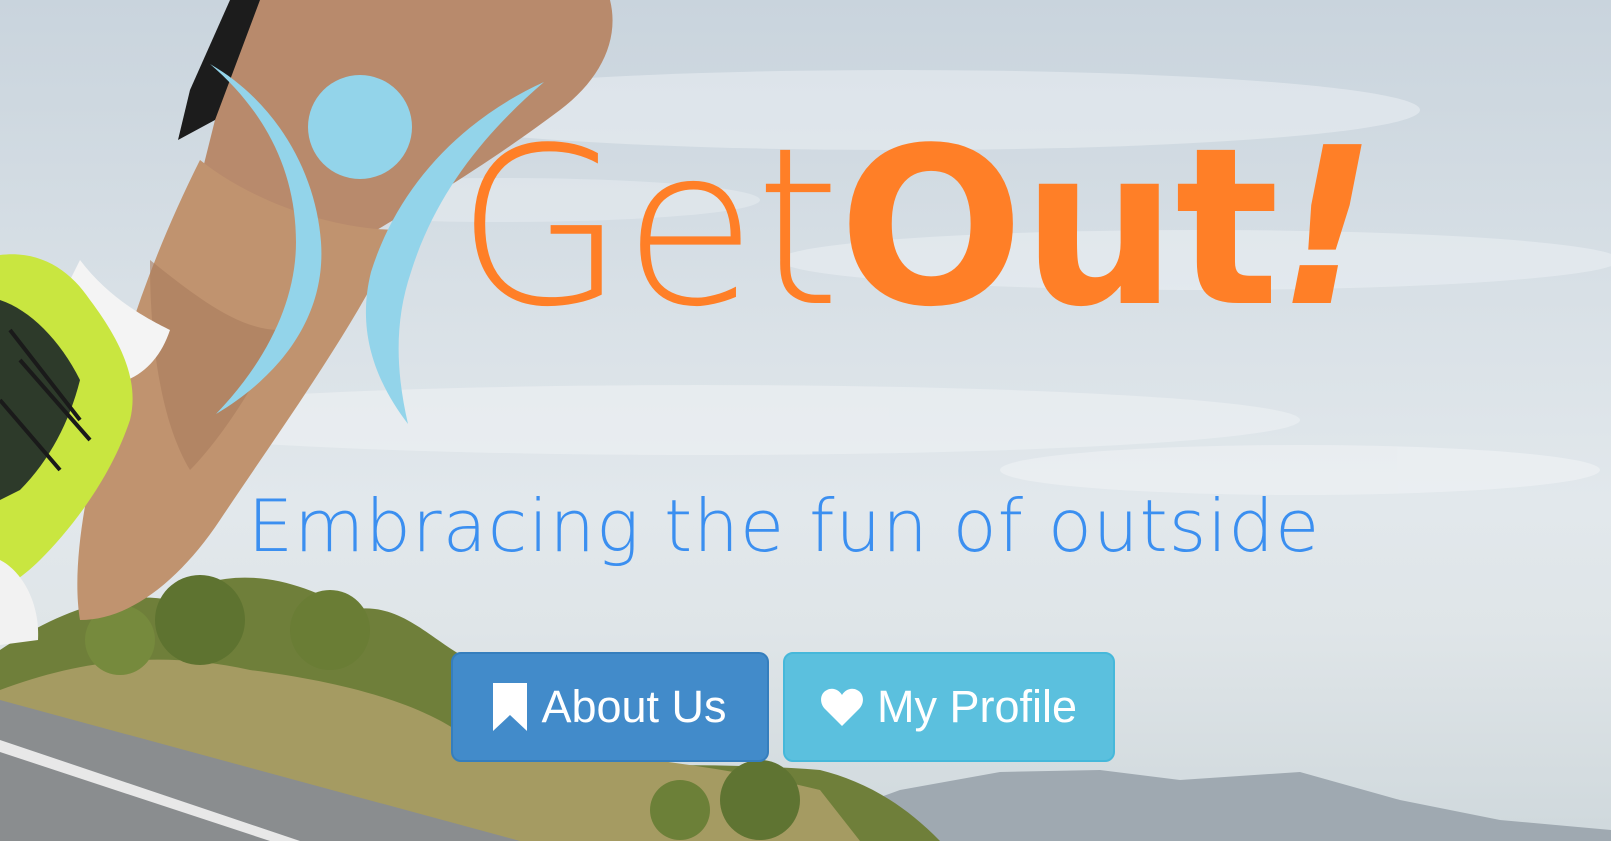 The height and width of the screenshot is (841, 1611). I want to click on heart-icon, so click(842, 707).